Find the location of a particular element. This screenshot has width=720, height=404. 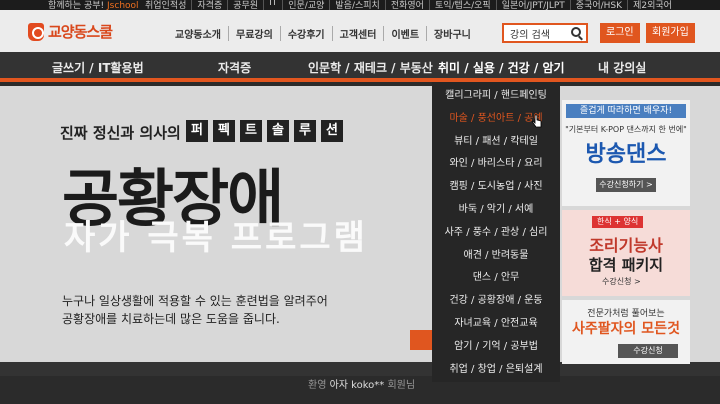

dropdown-item: 바둑 / 악기 / 서예 is located at coordinates (496, 207).